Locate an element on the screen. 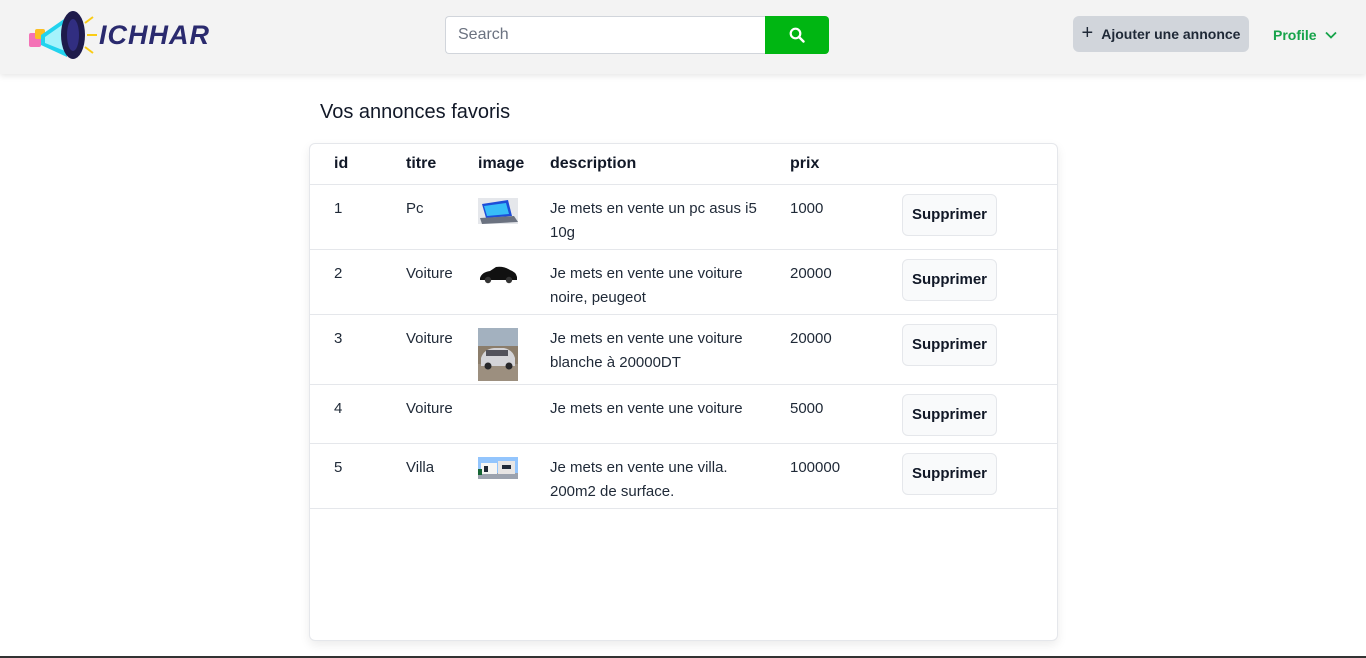  cell-prix: 5000 is located at coordinates (846, 414).